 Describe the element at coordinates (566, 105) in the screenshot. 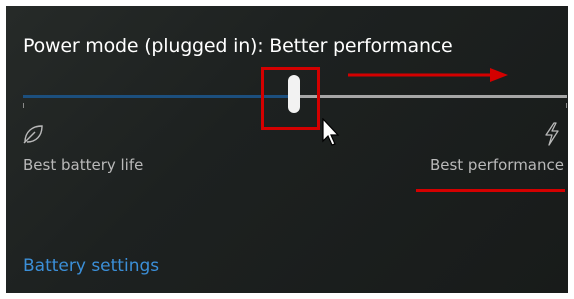

I see `slider-tick-max` at that location.